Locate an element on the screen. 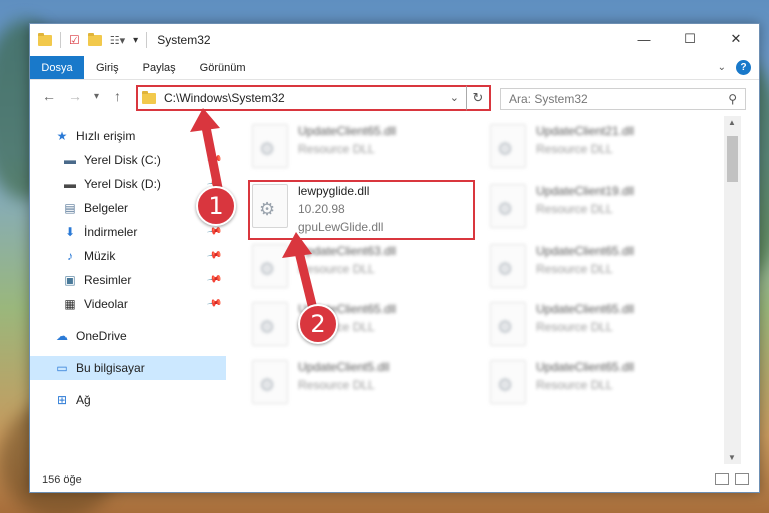 This screenshot has height=513, width=769. minimize-button: — is located at coordinates (644, 39).